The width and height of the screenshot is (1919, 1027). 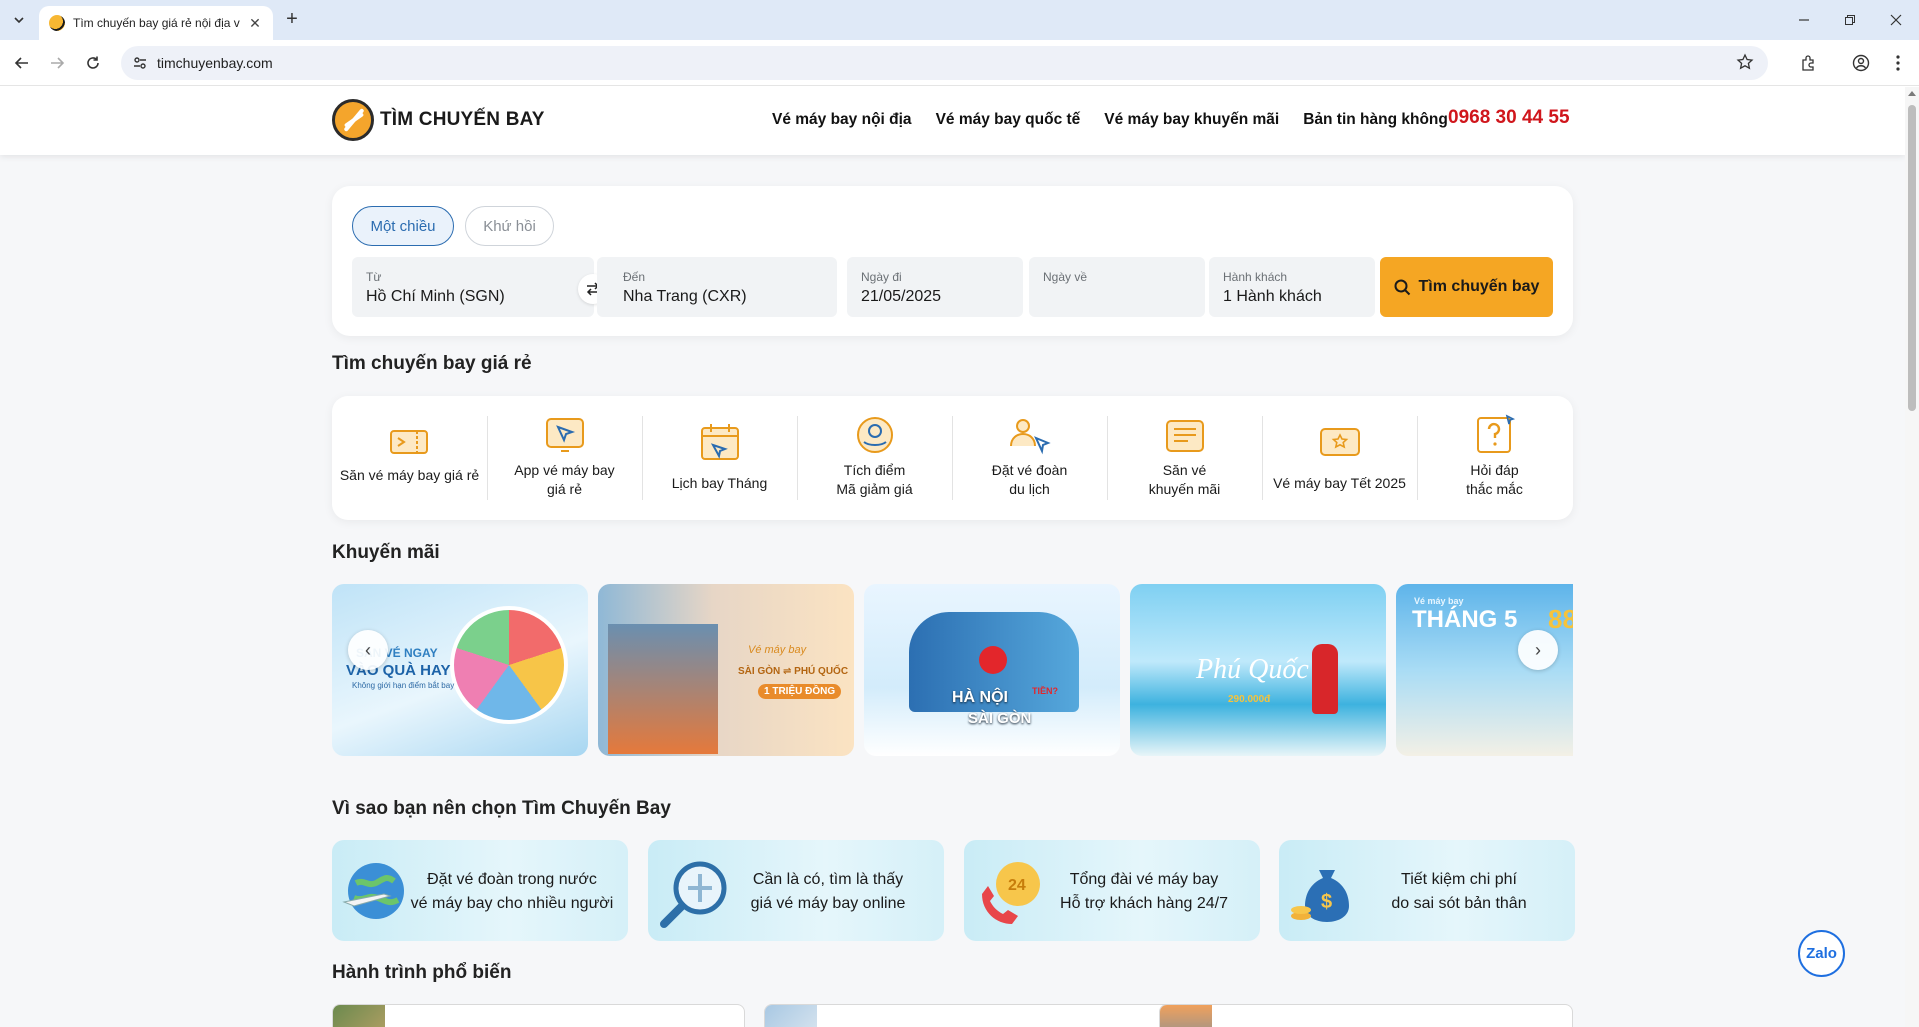 What do you see at coordinates (793, 671) in the screenshot?
I see `promo-line2: SÀI GÒN ⇌ PHÚ QUỐC` at bounding box center [793, 671].